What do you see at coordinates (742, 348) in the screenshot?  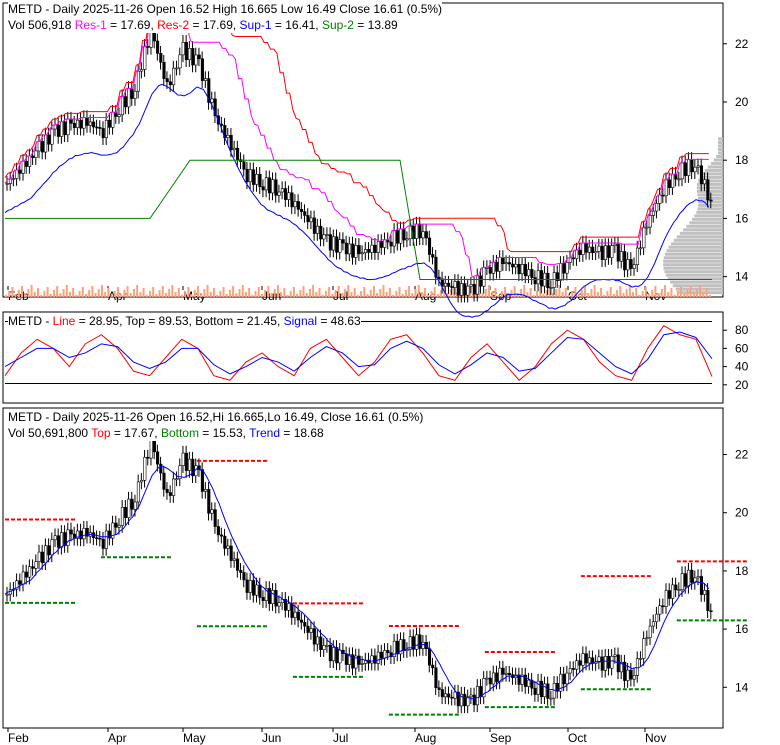 I see `y-tick-label: 60` at bounding box center [742, 348].